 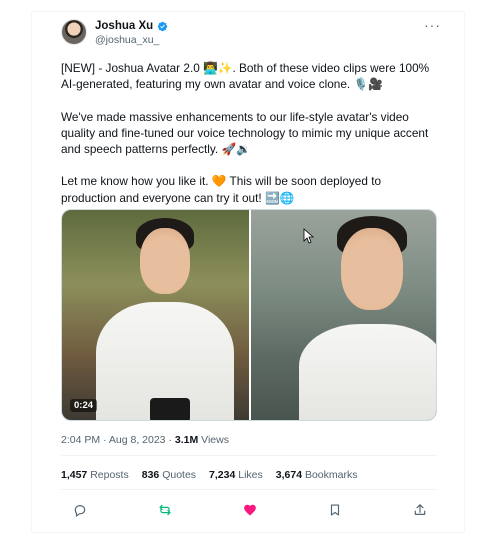 I want to click on bookmarks-count: 3,674, so click(x=289, y=475).